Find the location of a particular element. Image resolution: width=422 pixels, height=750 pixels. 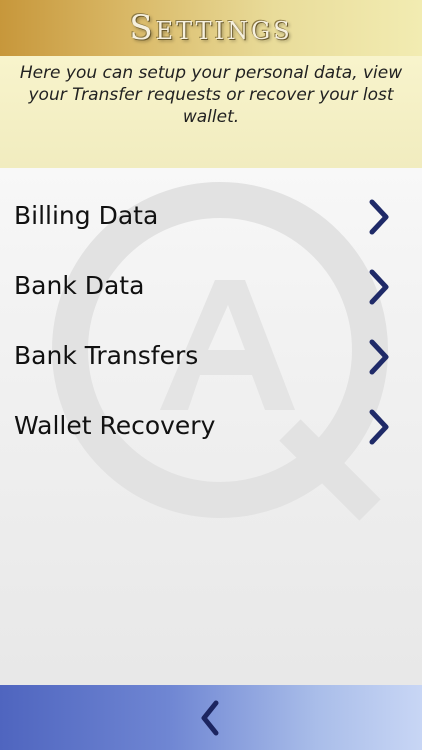

menu-item-label: Bank Transfers is located at coordinates (106, 355).